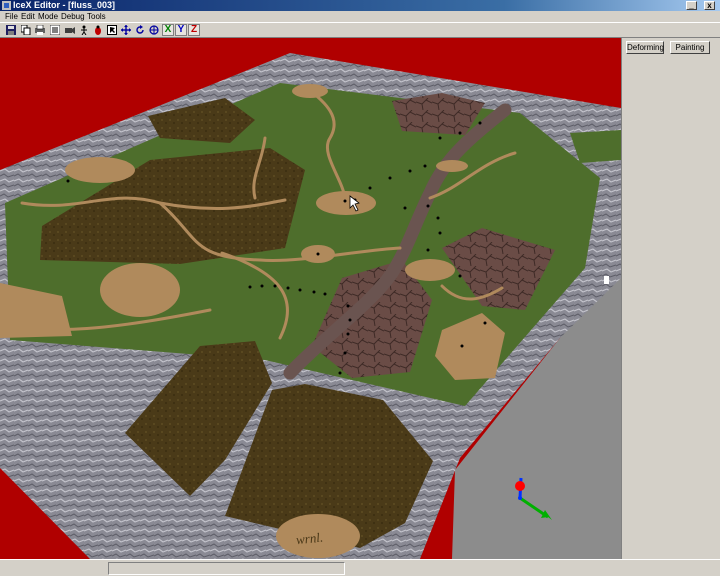 This screenshot has width=720, height=576. Describe the element at coordinates (48, 16) in the screenshot. I see `menu-mode: Mode` at that location.